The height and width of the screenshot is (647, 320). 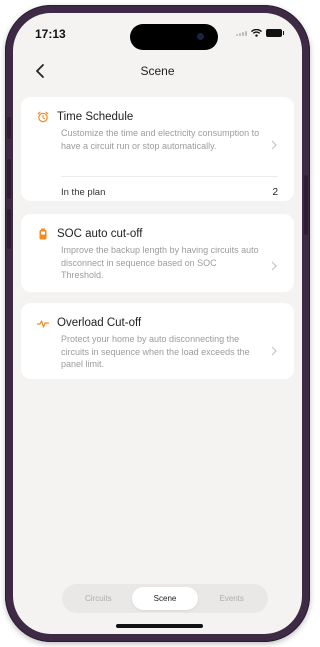 What do you see at coordinates (275, 33) in the screenshot?
I see `battery-status-icon` at bounding box center [275, 33].